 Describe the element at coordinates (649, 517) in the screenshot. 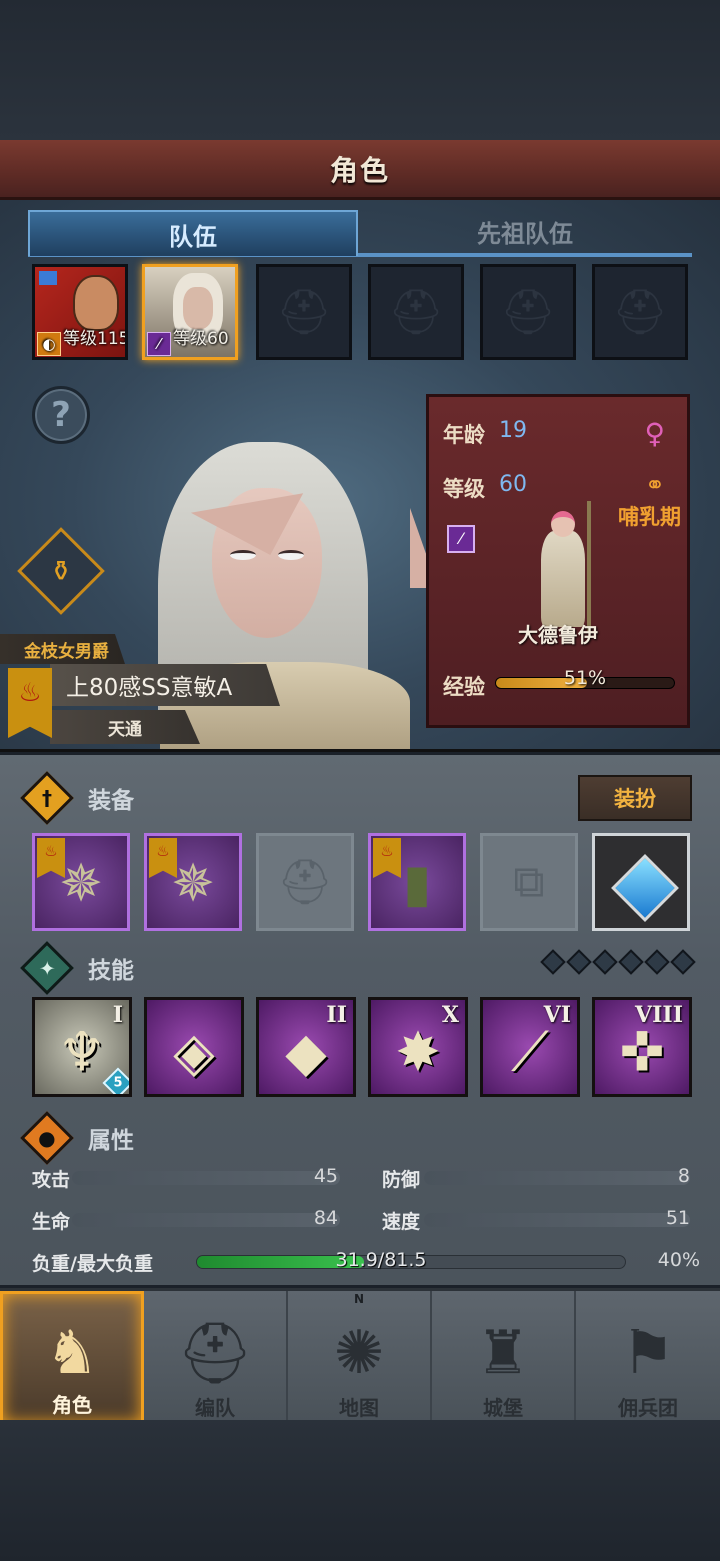

I see `life-stage: 哺乳期` at that location.